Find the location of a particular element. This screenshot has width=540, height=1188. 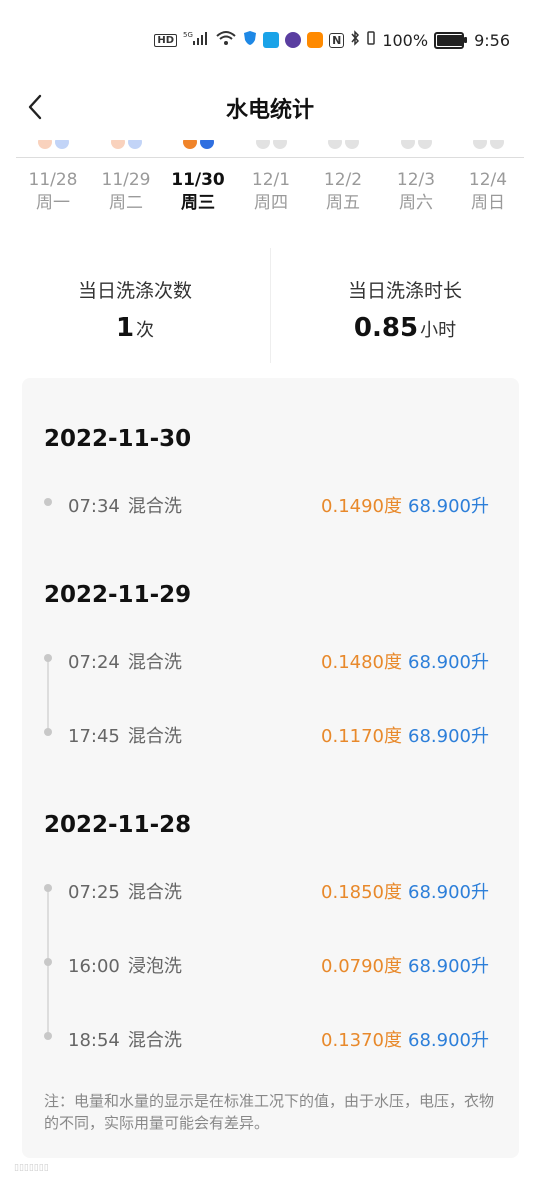

nfc-icon: N is located at coordinates (337, 40).